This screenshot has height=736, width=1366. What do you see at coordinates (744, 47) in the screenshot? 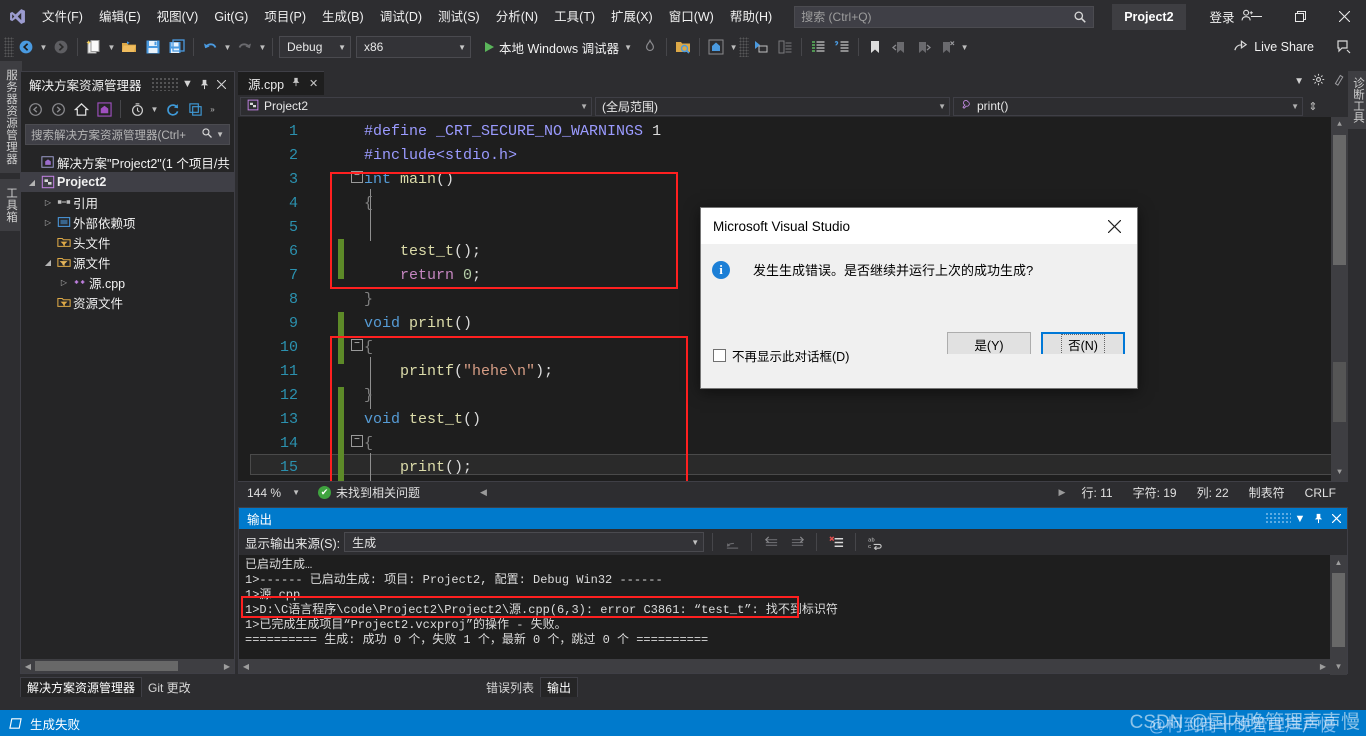
I see `toolbar-grip` at bounding box center [744, 47].